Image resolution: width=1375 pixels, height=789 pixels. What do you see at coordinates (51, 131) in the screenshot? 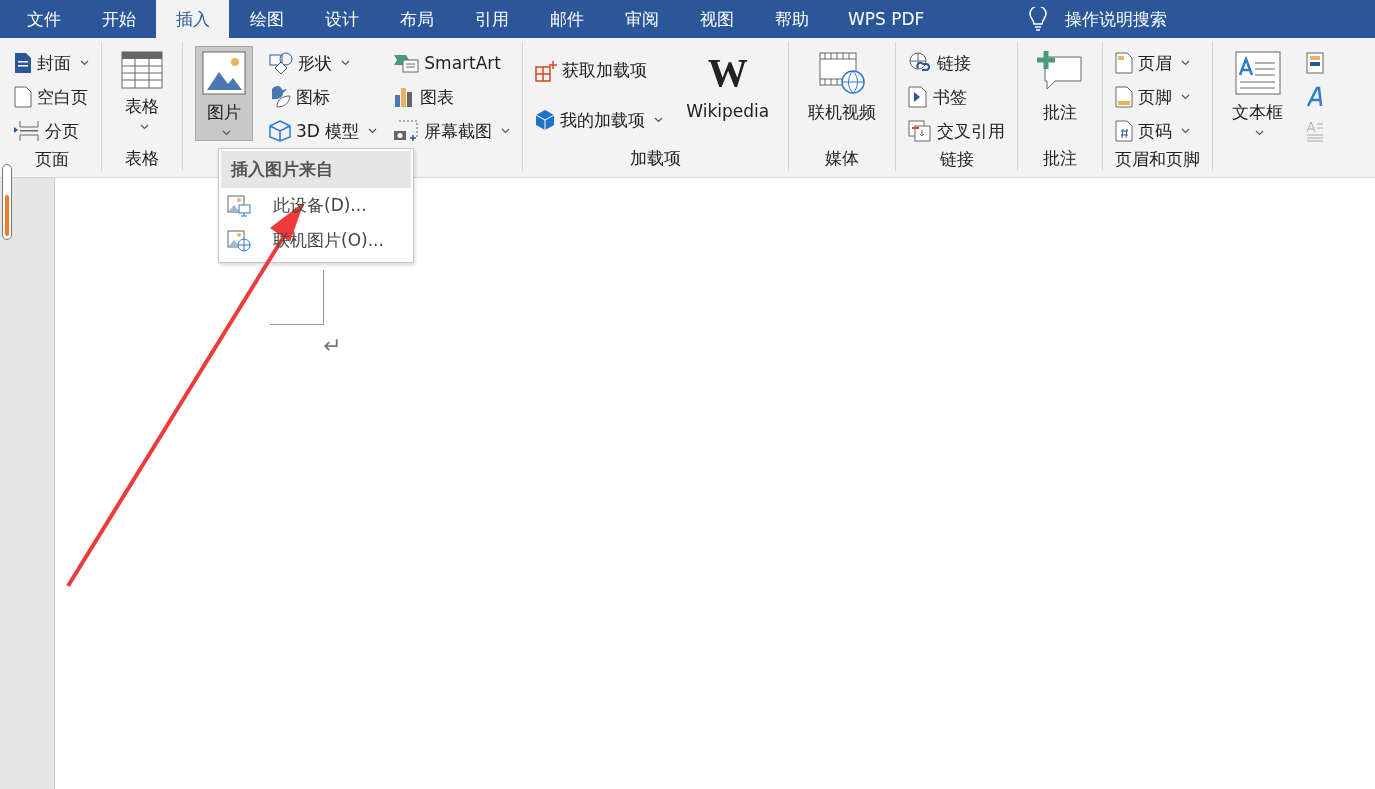
I see `ribbon-button: 分页` at bounding box center [51, 131].